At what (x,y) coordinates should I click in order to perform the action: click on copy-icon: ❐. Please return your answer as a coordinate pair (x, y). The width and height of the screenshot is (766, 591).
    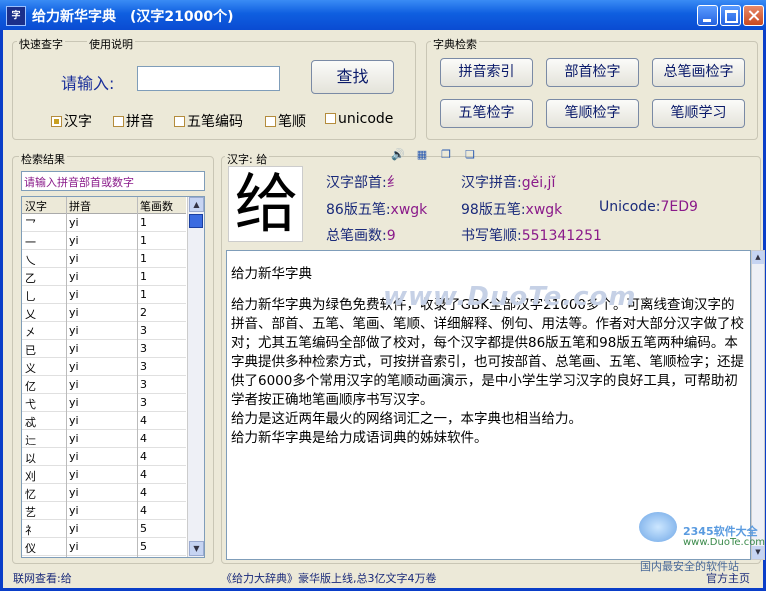
    Looking at the image, I should click on (446, 154).